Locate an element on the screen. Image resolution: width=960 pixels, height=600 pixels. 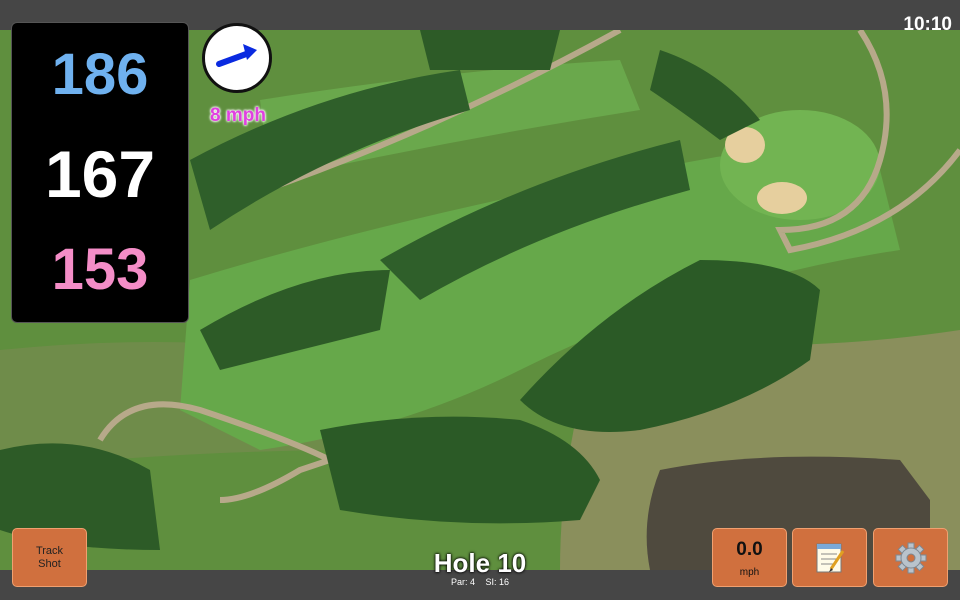
speed-button: 0.0 mph is located at coordinates (749, 557).